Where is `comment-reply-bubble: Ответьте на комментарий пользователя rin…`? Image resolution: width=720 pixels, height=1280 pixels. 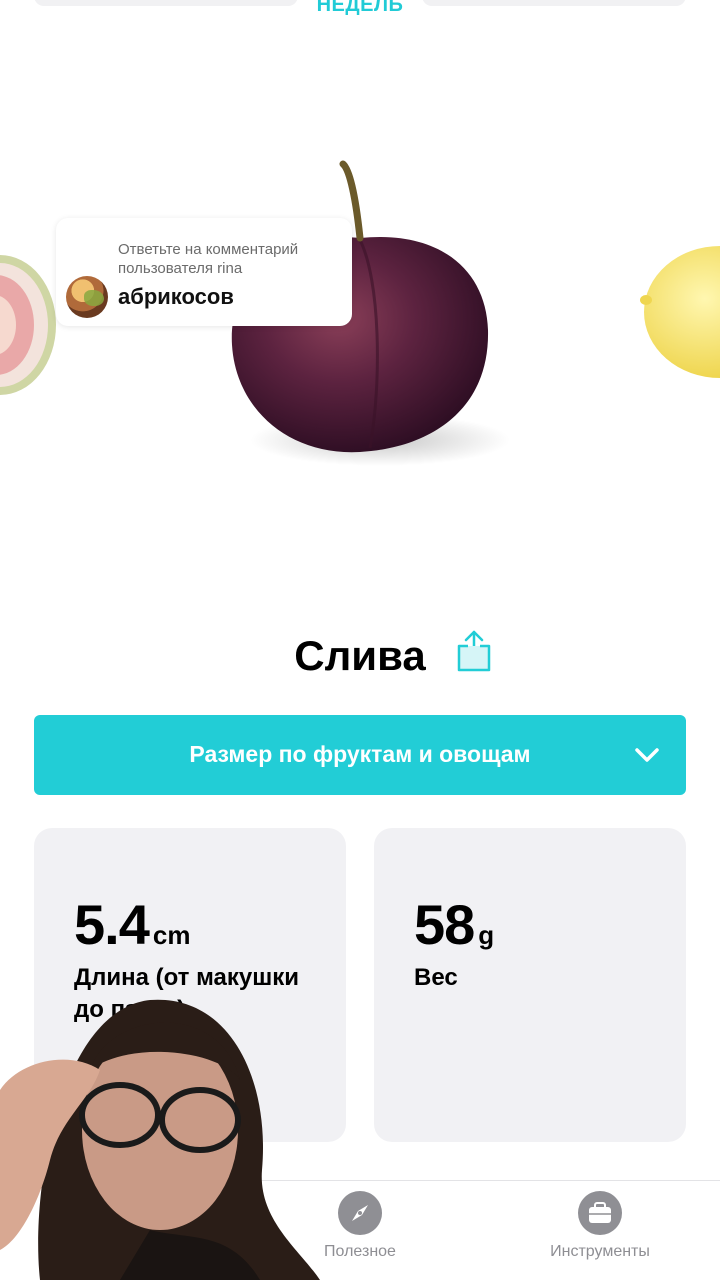 comment-reply-bubble: Ответьте на комментарий пользователя rin… is located at coordinates (204, 272).